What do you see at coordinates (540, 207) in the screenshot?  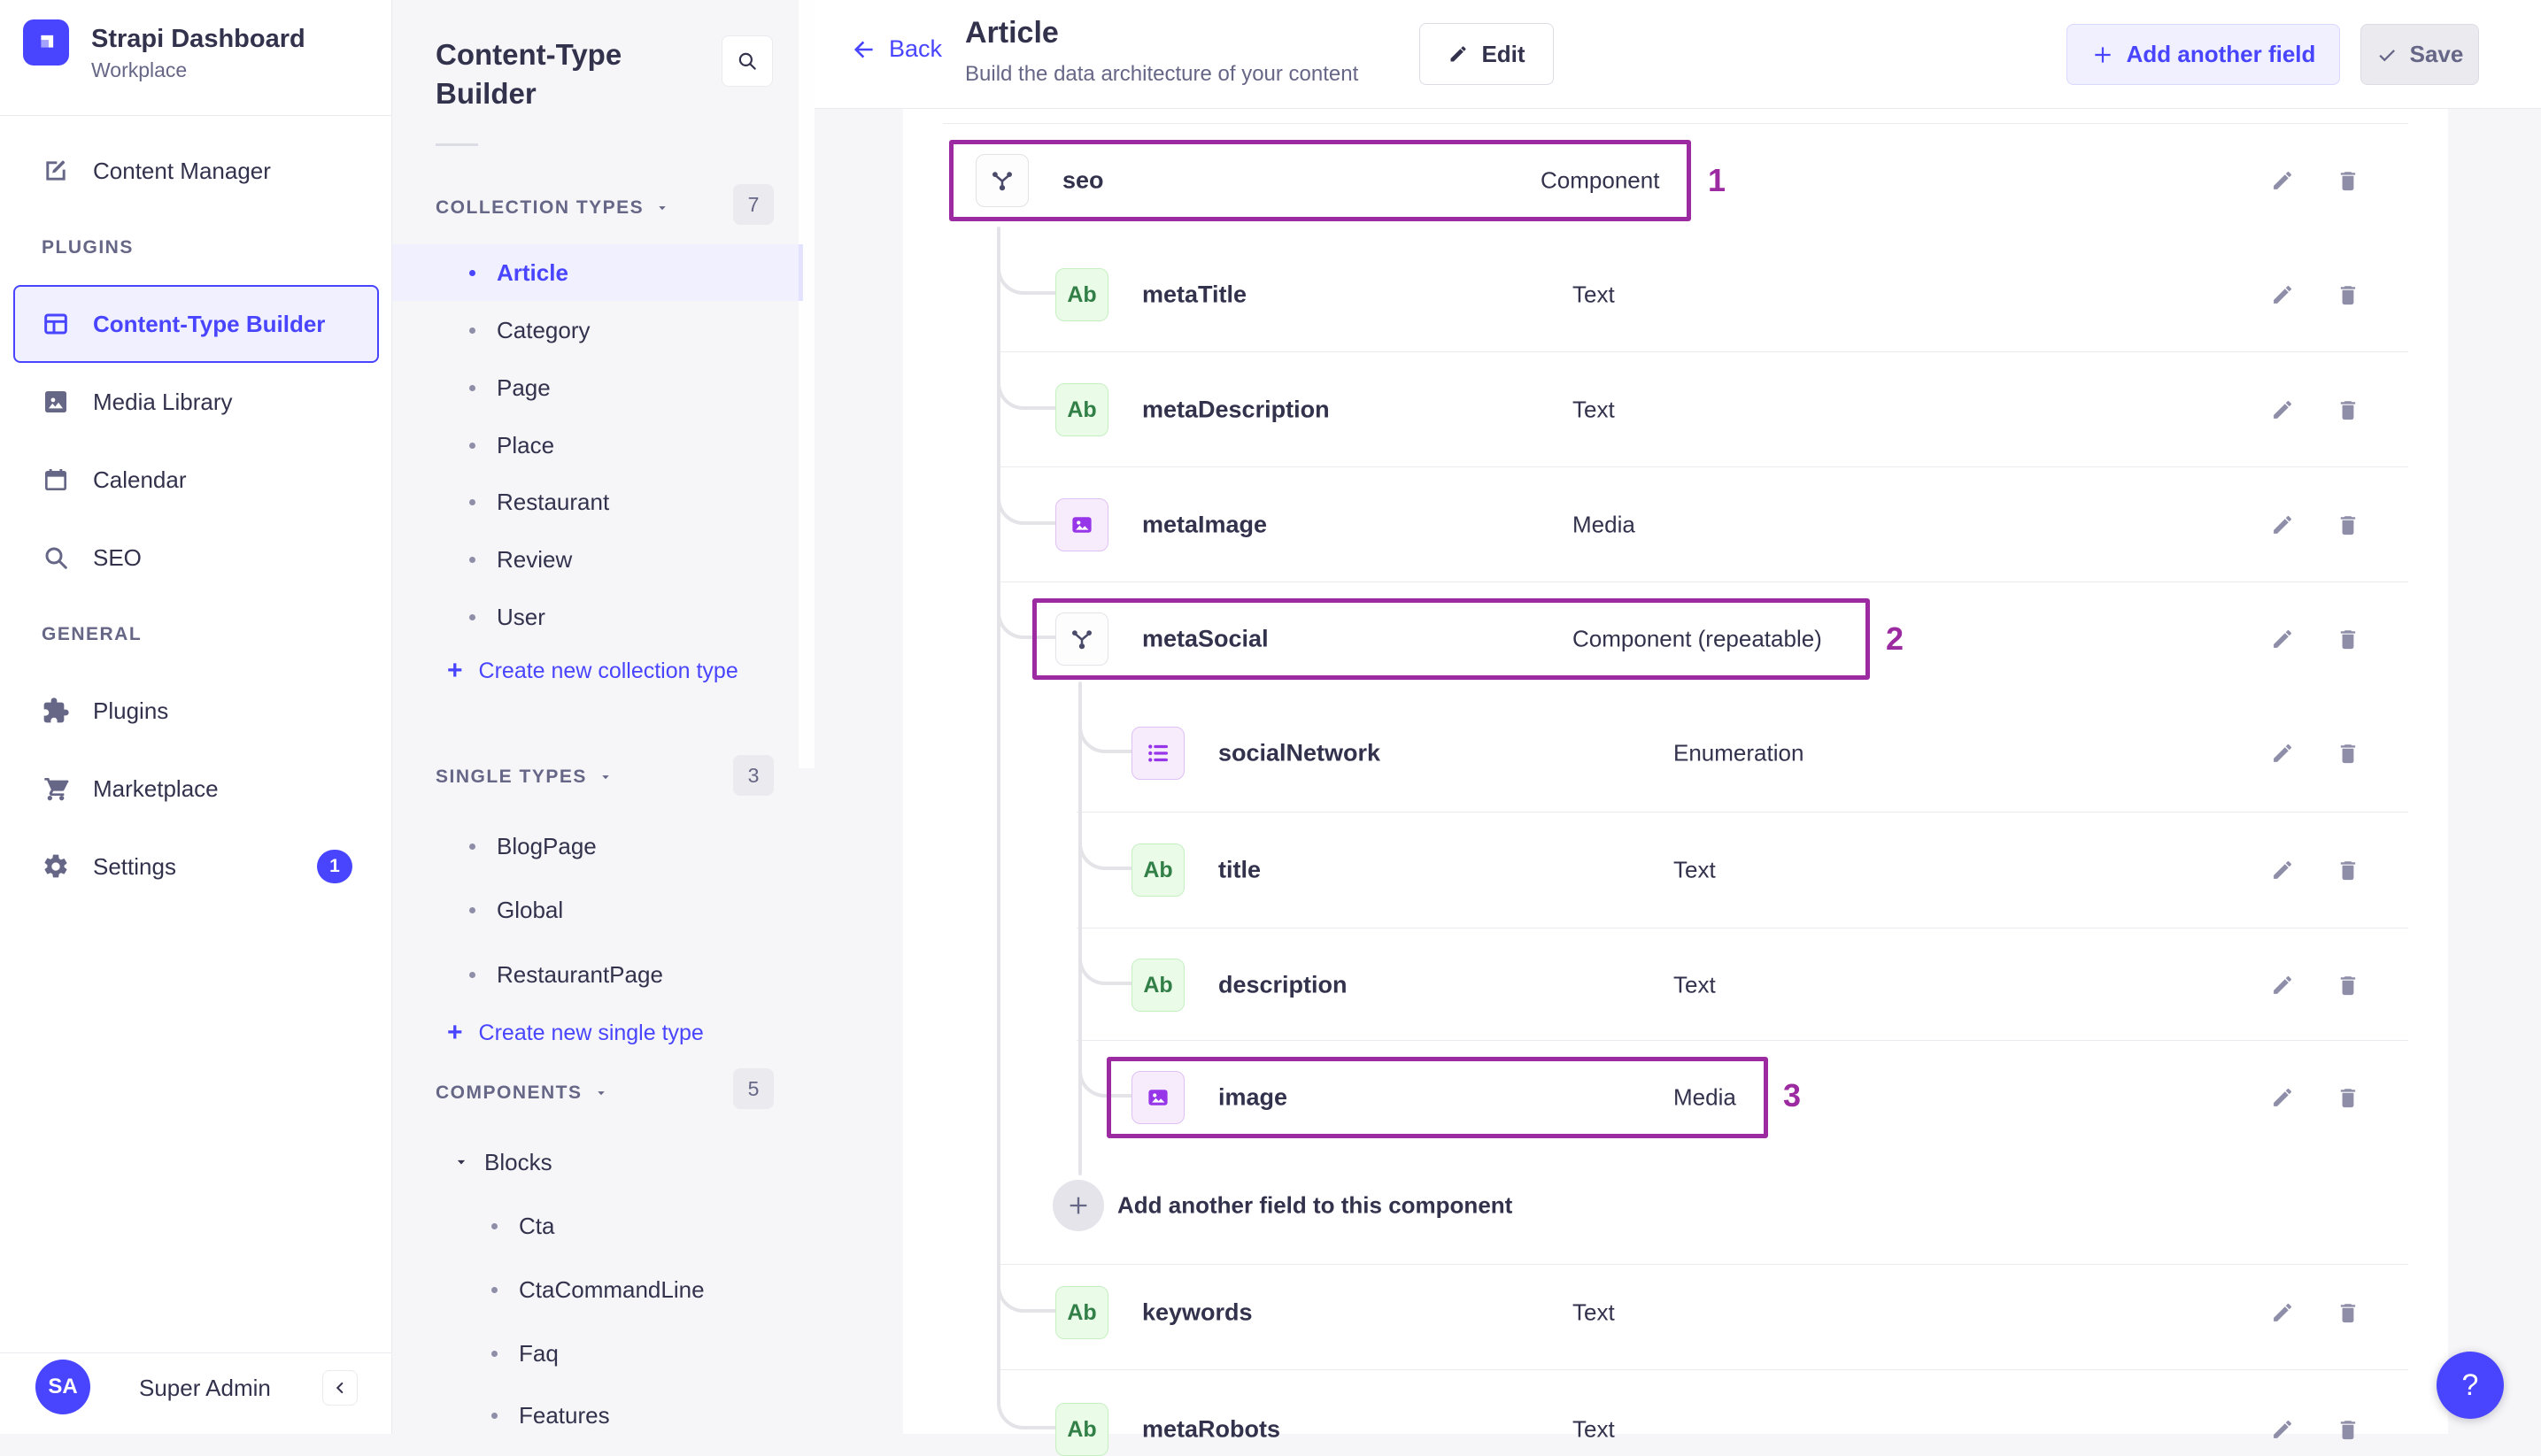 I see `section-header-label: COLLECTION TYPES` at bounding box center [540, 207].